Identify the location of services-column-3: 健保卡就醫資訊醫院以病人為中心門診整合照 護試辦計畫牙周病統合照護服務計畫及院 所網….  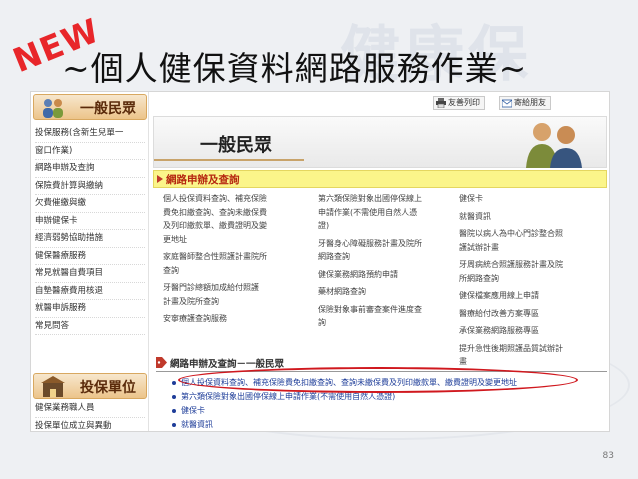
(534, 280).